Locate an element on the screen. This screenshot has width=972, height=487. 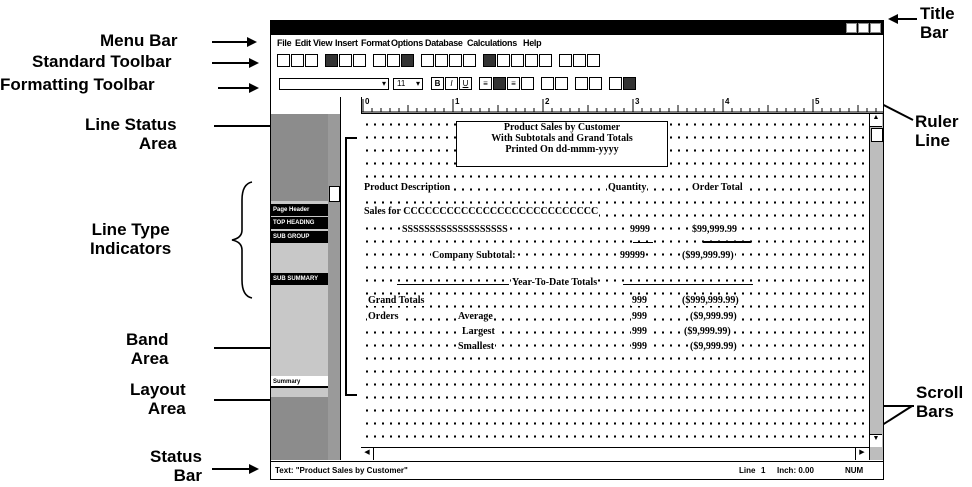
sales-for-field: Sales for CCCCCCCCCCCCCCCCCCCCCCCCCCC is located at coordinates (481, 211).